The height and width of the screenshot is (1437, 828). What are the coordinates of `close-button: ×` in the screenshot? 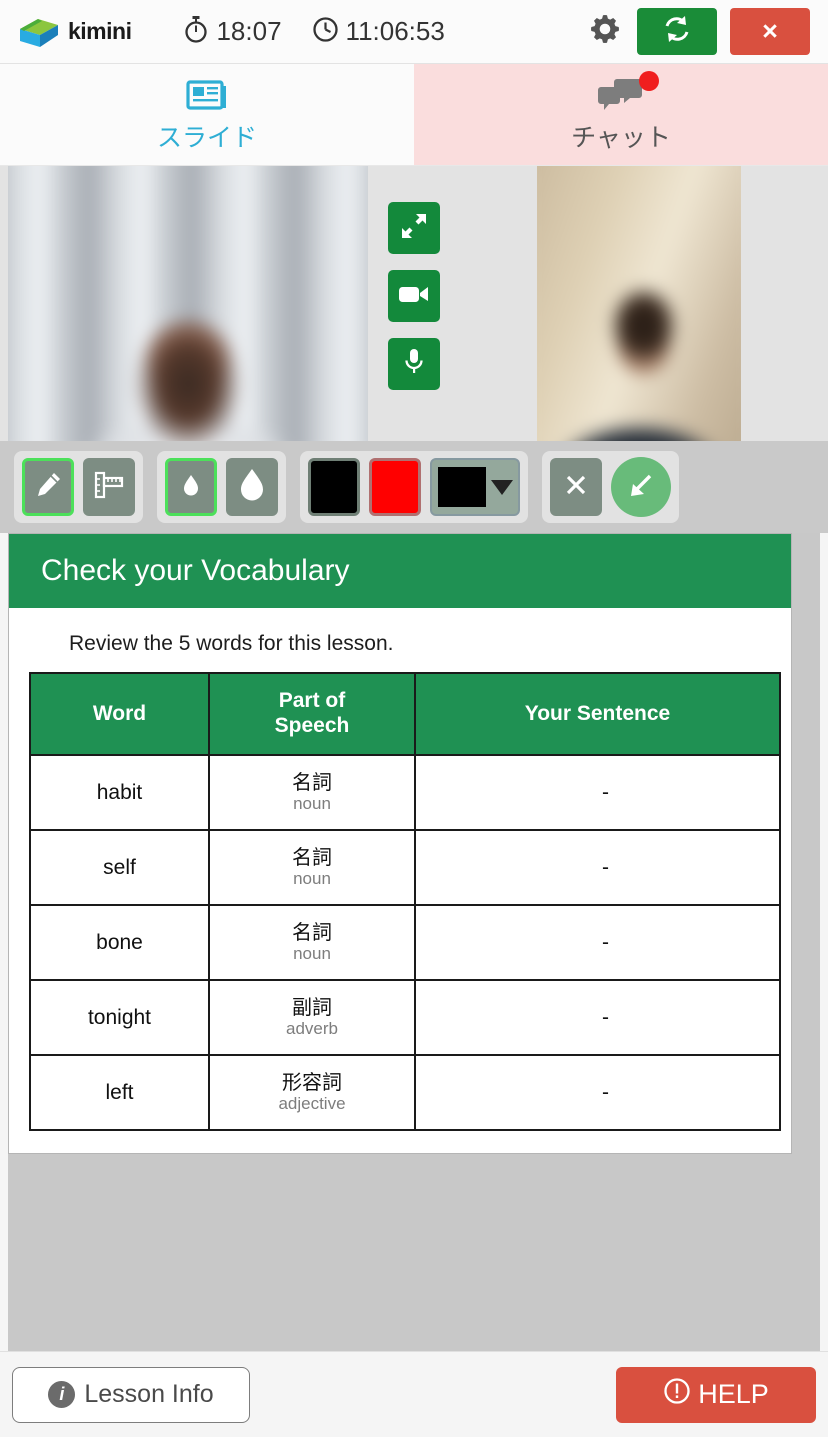 It's located at (770, 31).